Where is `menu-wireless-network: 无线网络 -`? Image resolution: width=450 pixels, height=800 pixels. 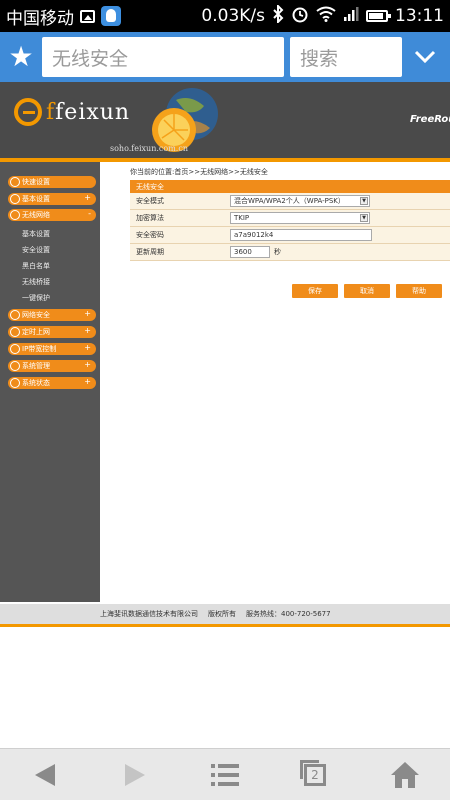
menu-wireless-network: 无线网络 - is located at coordinates (52, 215).